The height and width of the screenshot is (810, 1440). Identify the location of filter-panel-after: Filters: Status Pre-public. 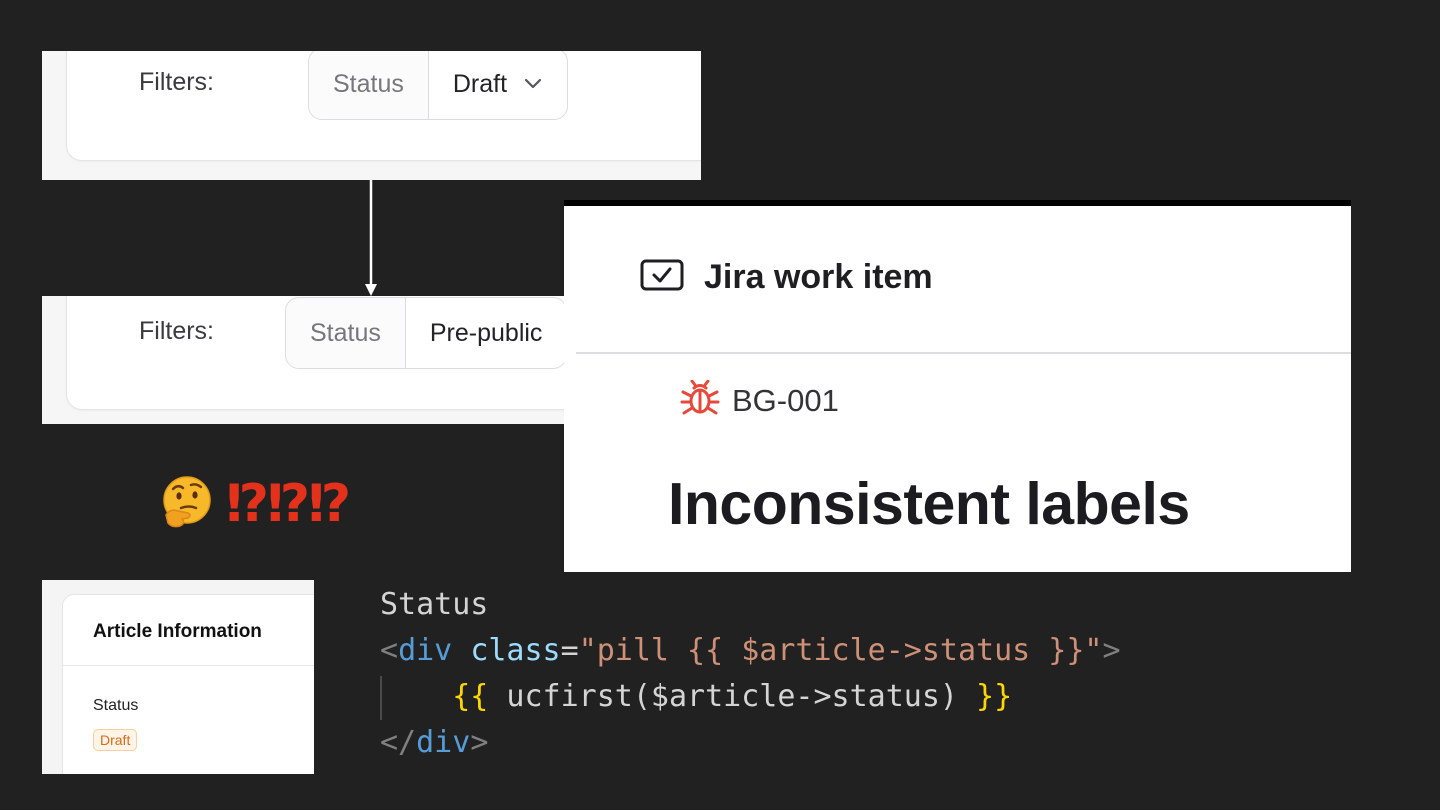
(312, 360).